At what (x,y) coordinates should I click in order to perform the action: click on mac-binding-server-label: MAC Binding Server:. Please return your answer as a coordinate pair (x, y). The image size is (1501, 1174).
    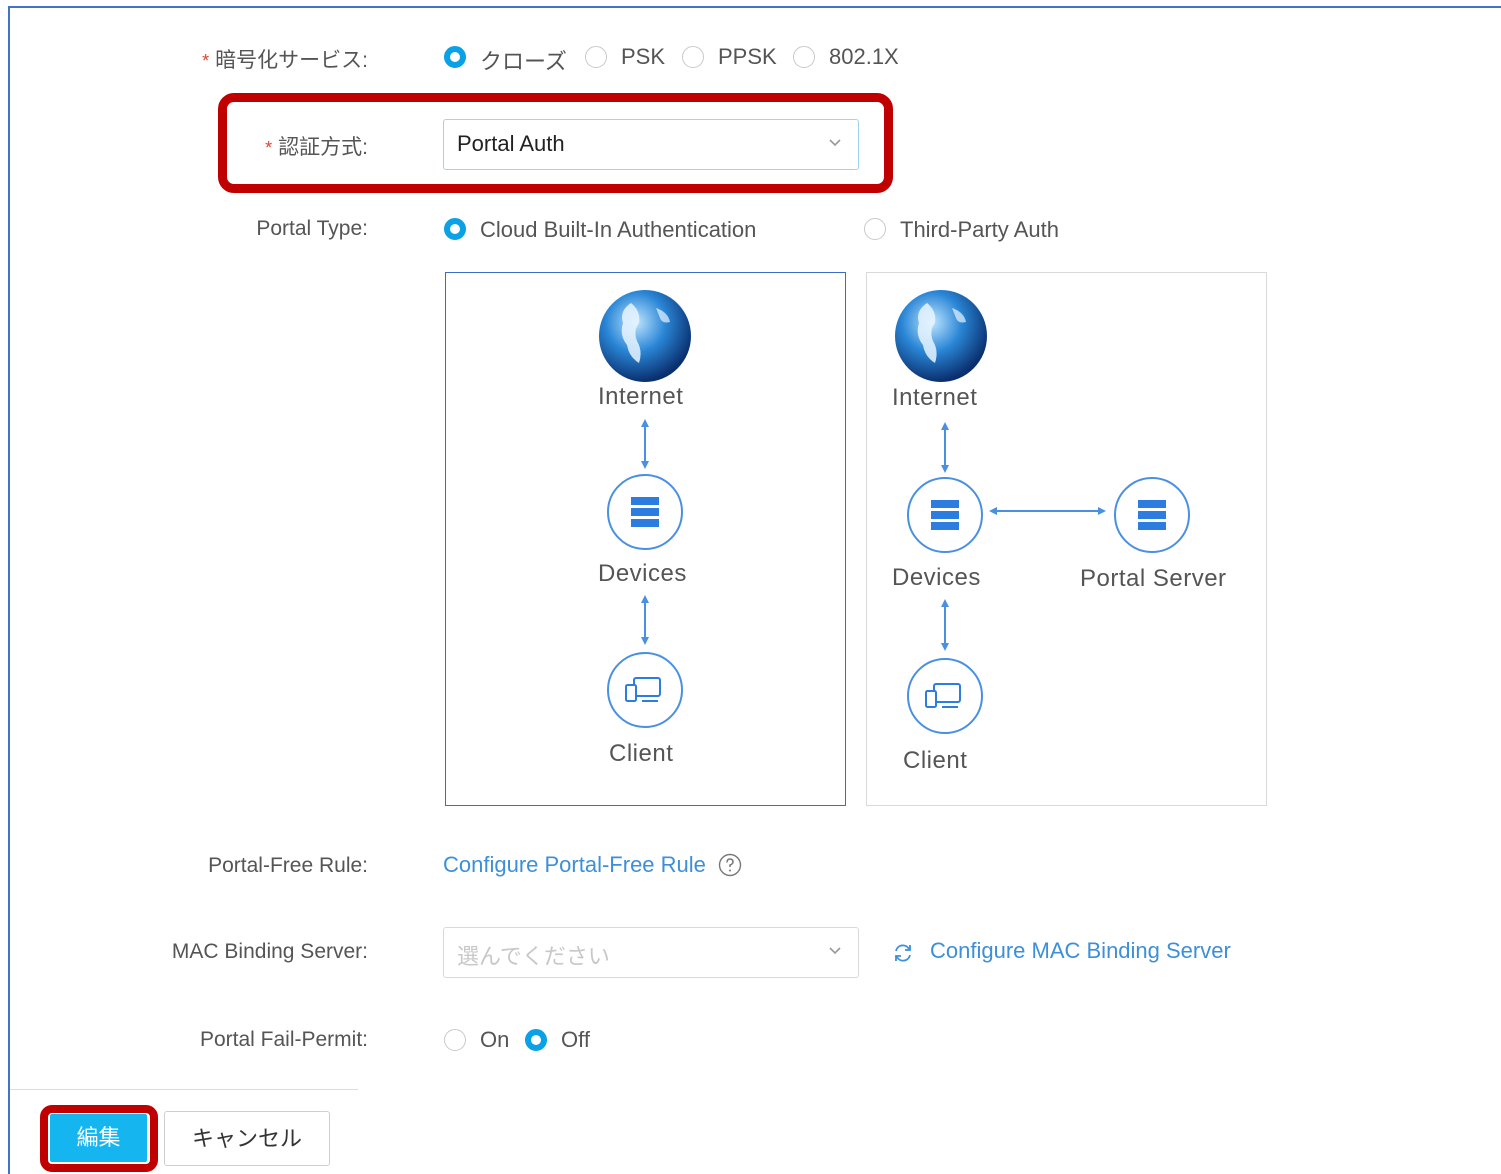
    Looking at the image, I should click on (269, 951).